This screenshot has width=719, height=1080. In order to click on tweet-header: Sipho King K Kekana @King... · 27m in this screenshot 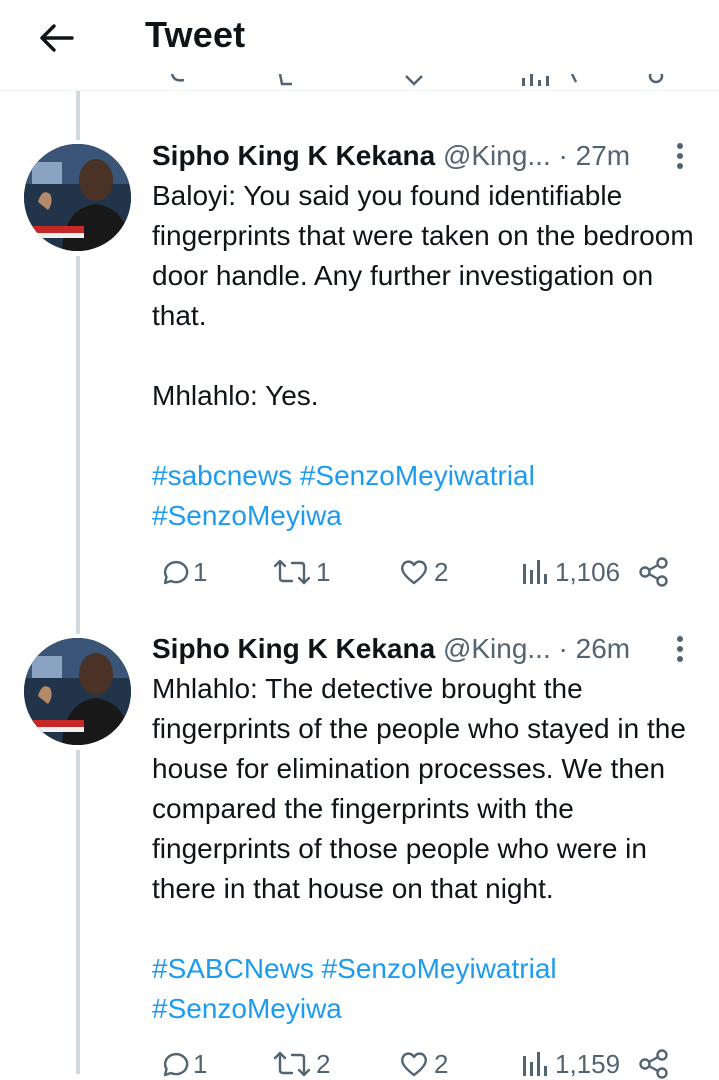, I will do `click(391, 156)`.